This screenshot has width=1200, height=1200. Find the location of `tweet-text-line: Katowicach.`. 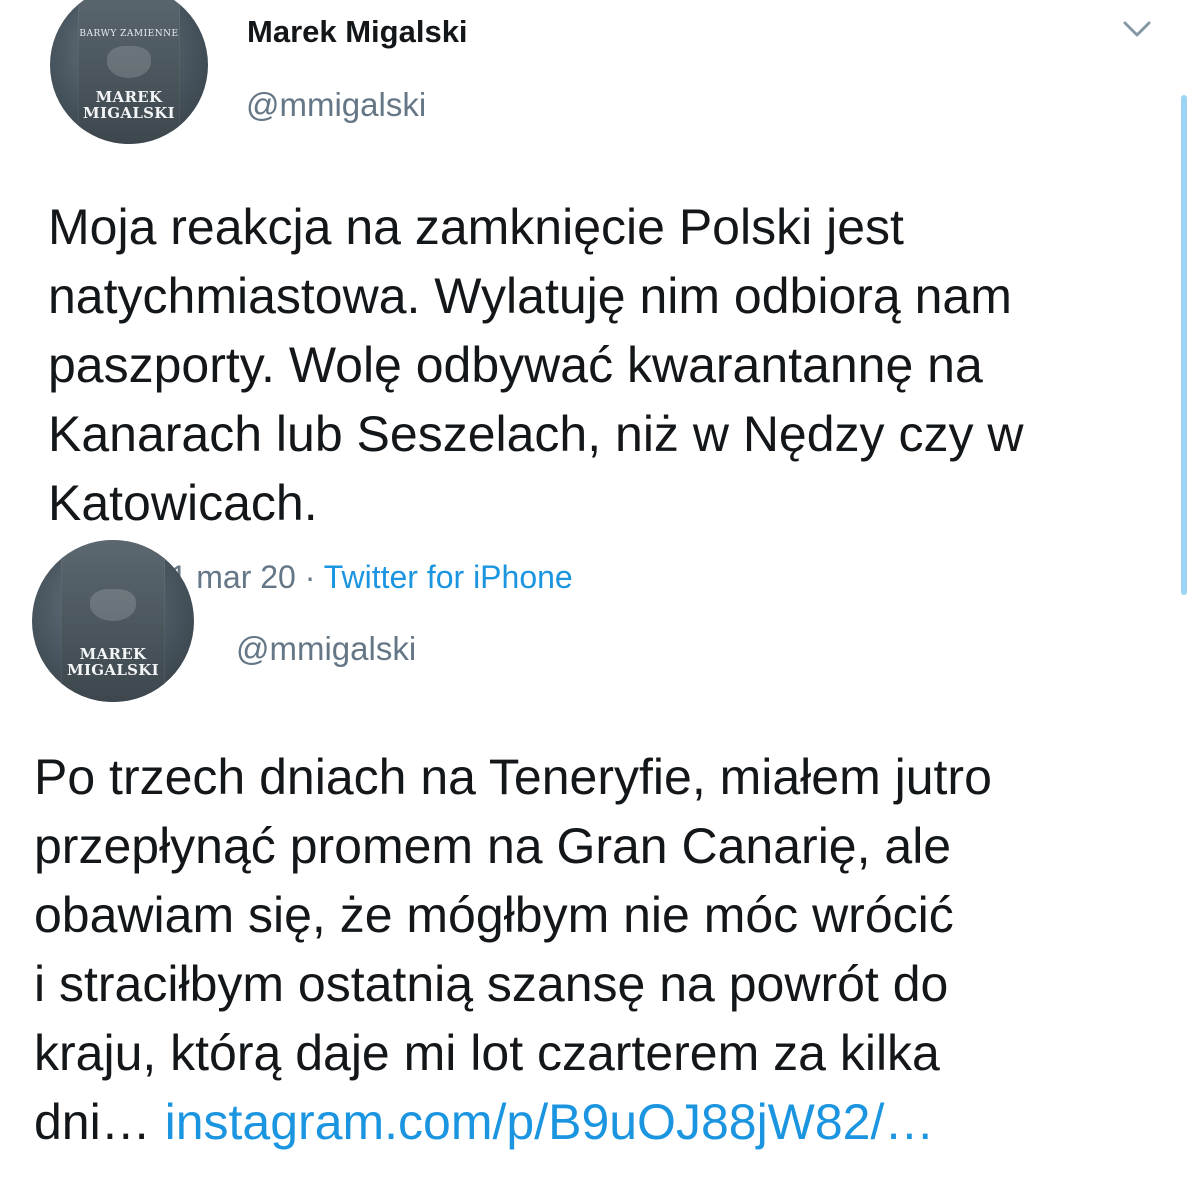

tweet-text-line: Katowicach. is located at coordinates (183, 503).